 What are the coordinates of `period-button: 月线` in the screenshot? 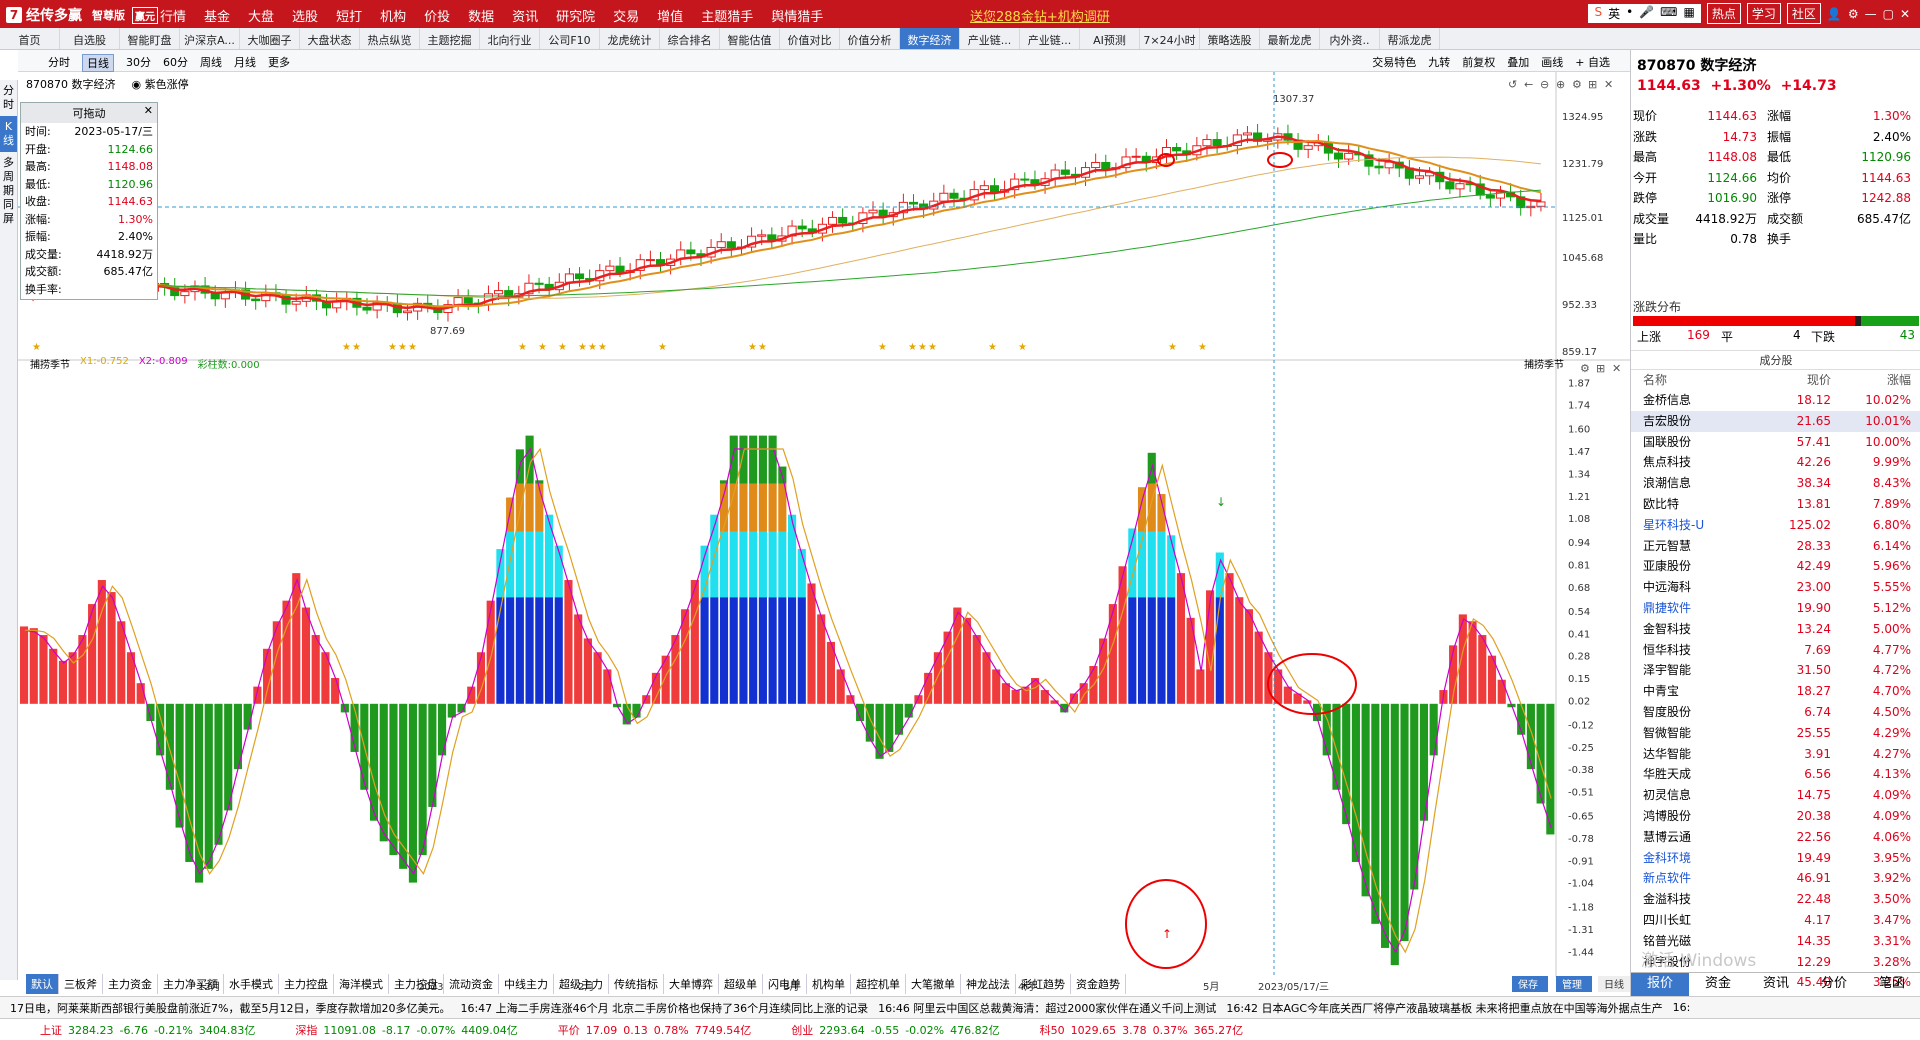 It's located at (245, 63).